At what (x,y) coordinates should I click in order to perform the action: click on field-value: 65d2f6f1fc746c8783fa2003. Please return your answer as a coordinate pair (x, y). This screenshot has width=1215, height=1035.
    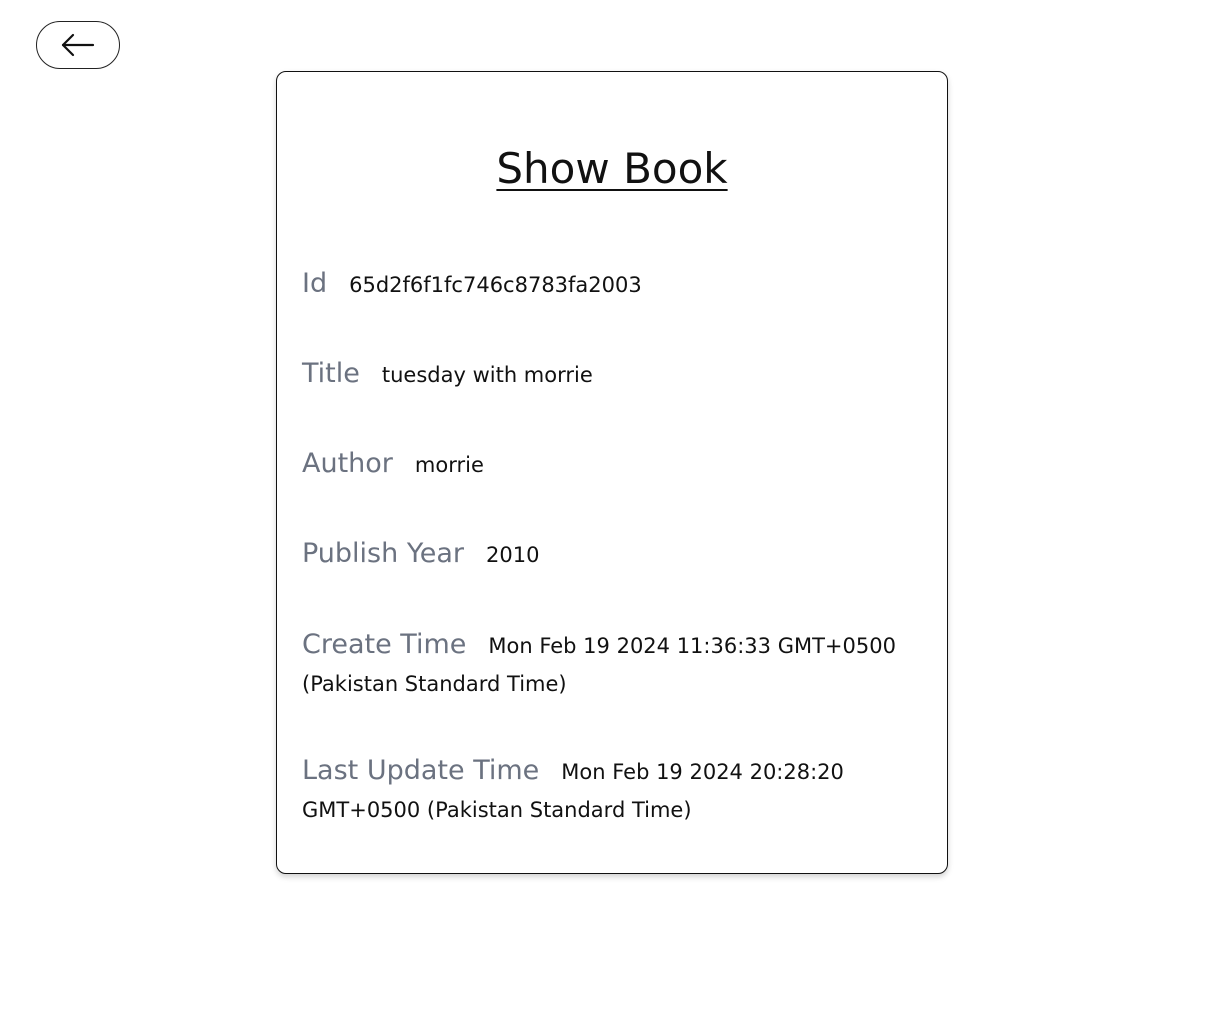
    Looking at the image, I should click on (495, 285).